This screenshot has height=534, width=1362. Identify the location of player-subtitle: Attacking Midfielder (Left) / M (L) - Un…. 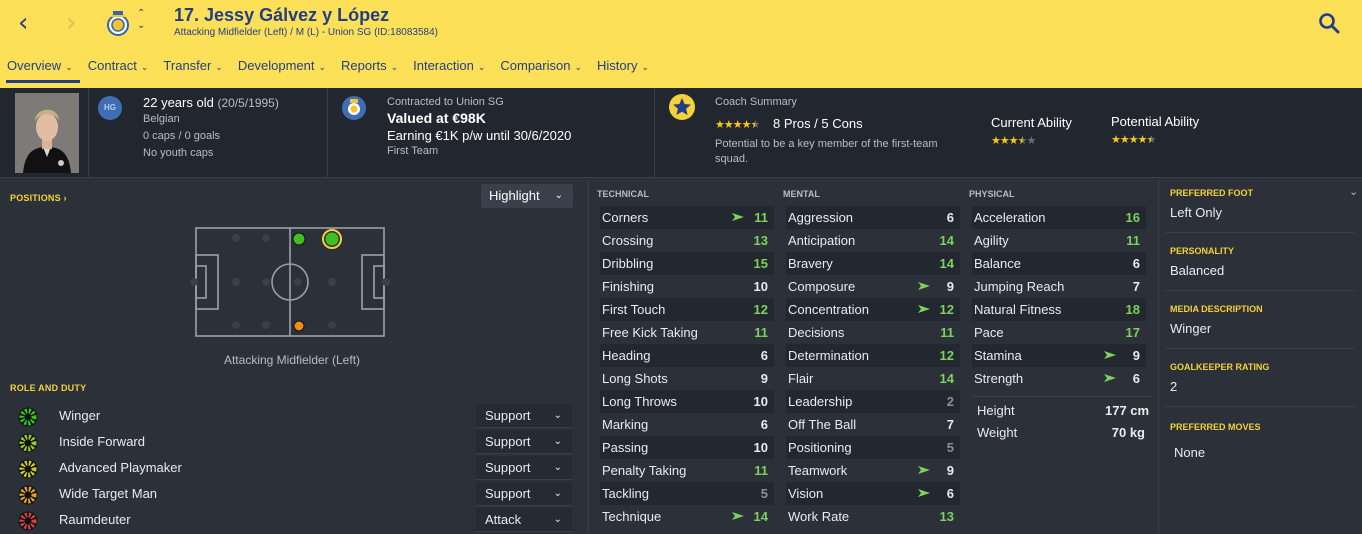
(306, 32).